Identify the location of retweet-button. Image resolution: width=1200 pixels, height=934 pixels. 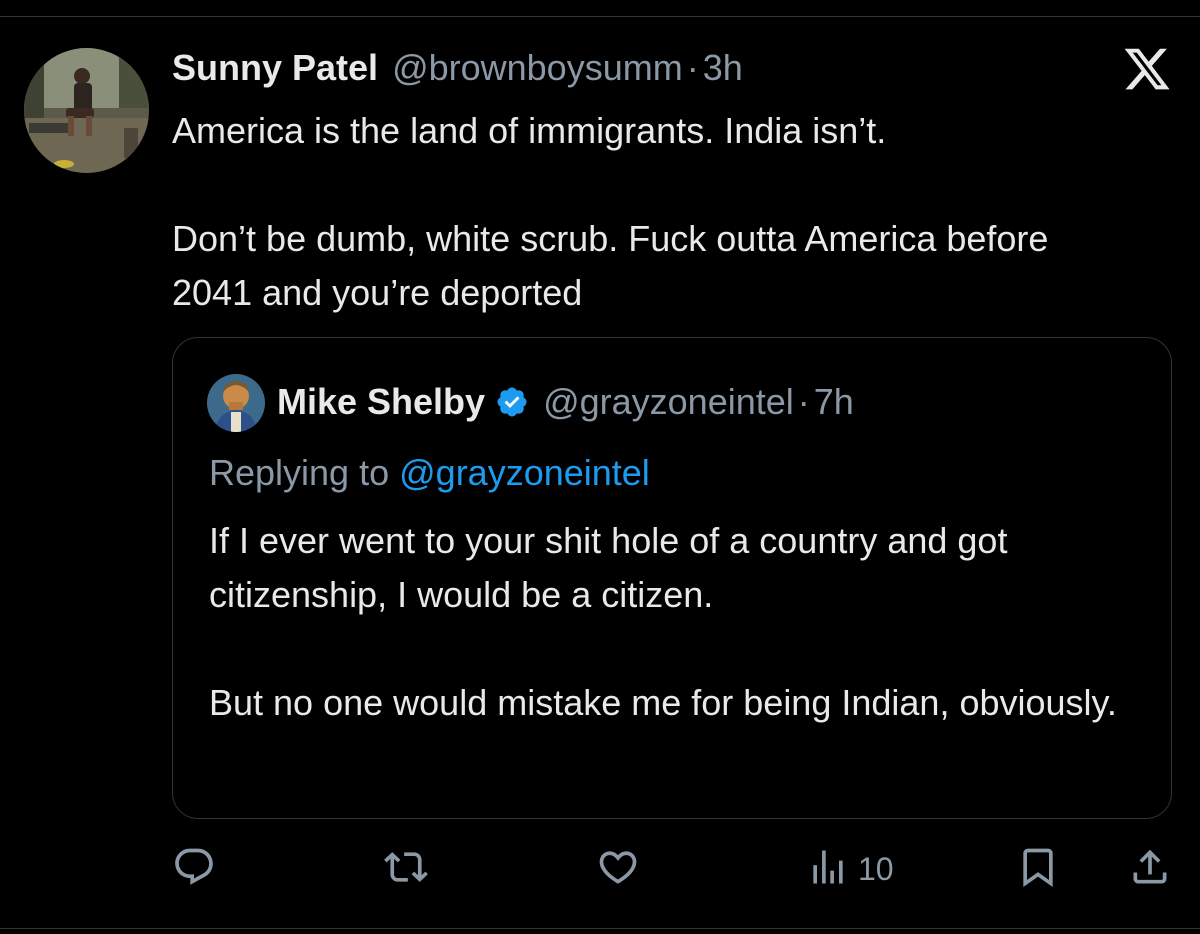
(406, 869).